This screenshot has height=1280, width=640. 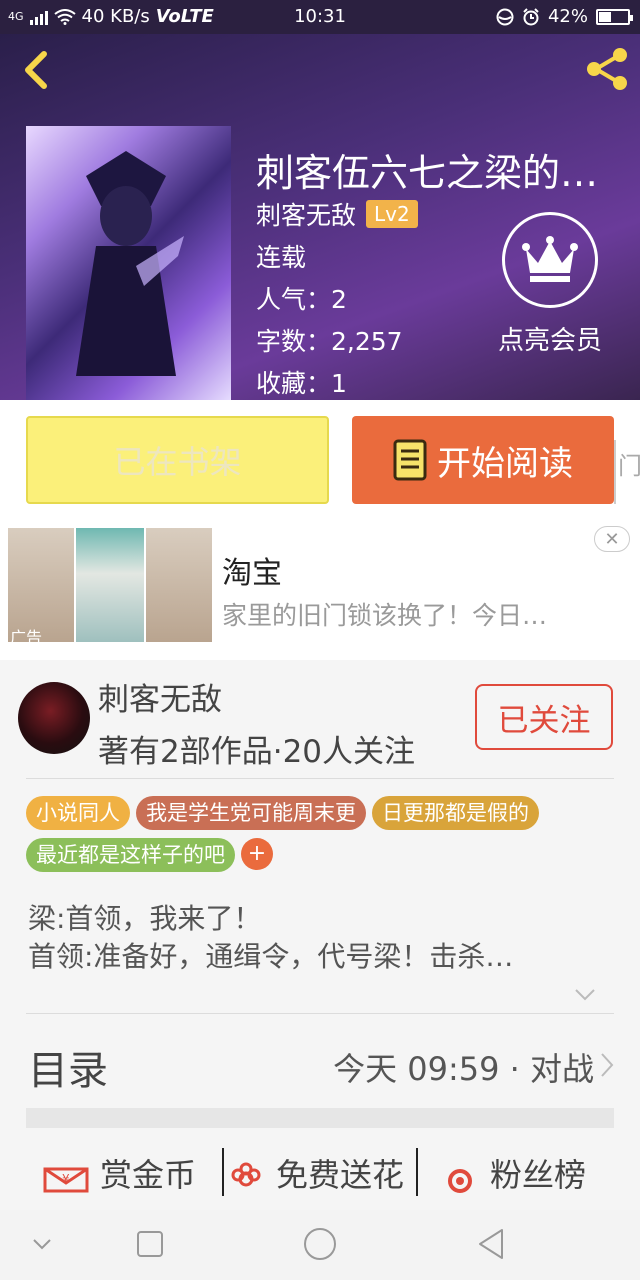 What do you see at coordinates (392, 214) in the screenshot?
I see `level-badge: Lv2` at bounding box center [392, 214].